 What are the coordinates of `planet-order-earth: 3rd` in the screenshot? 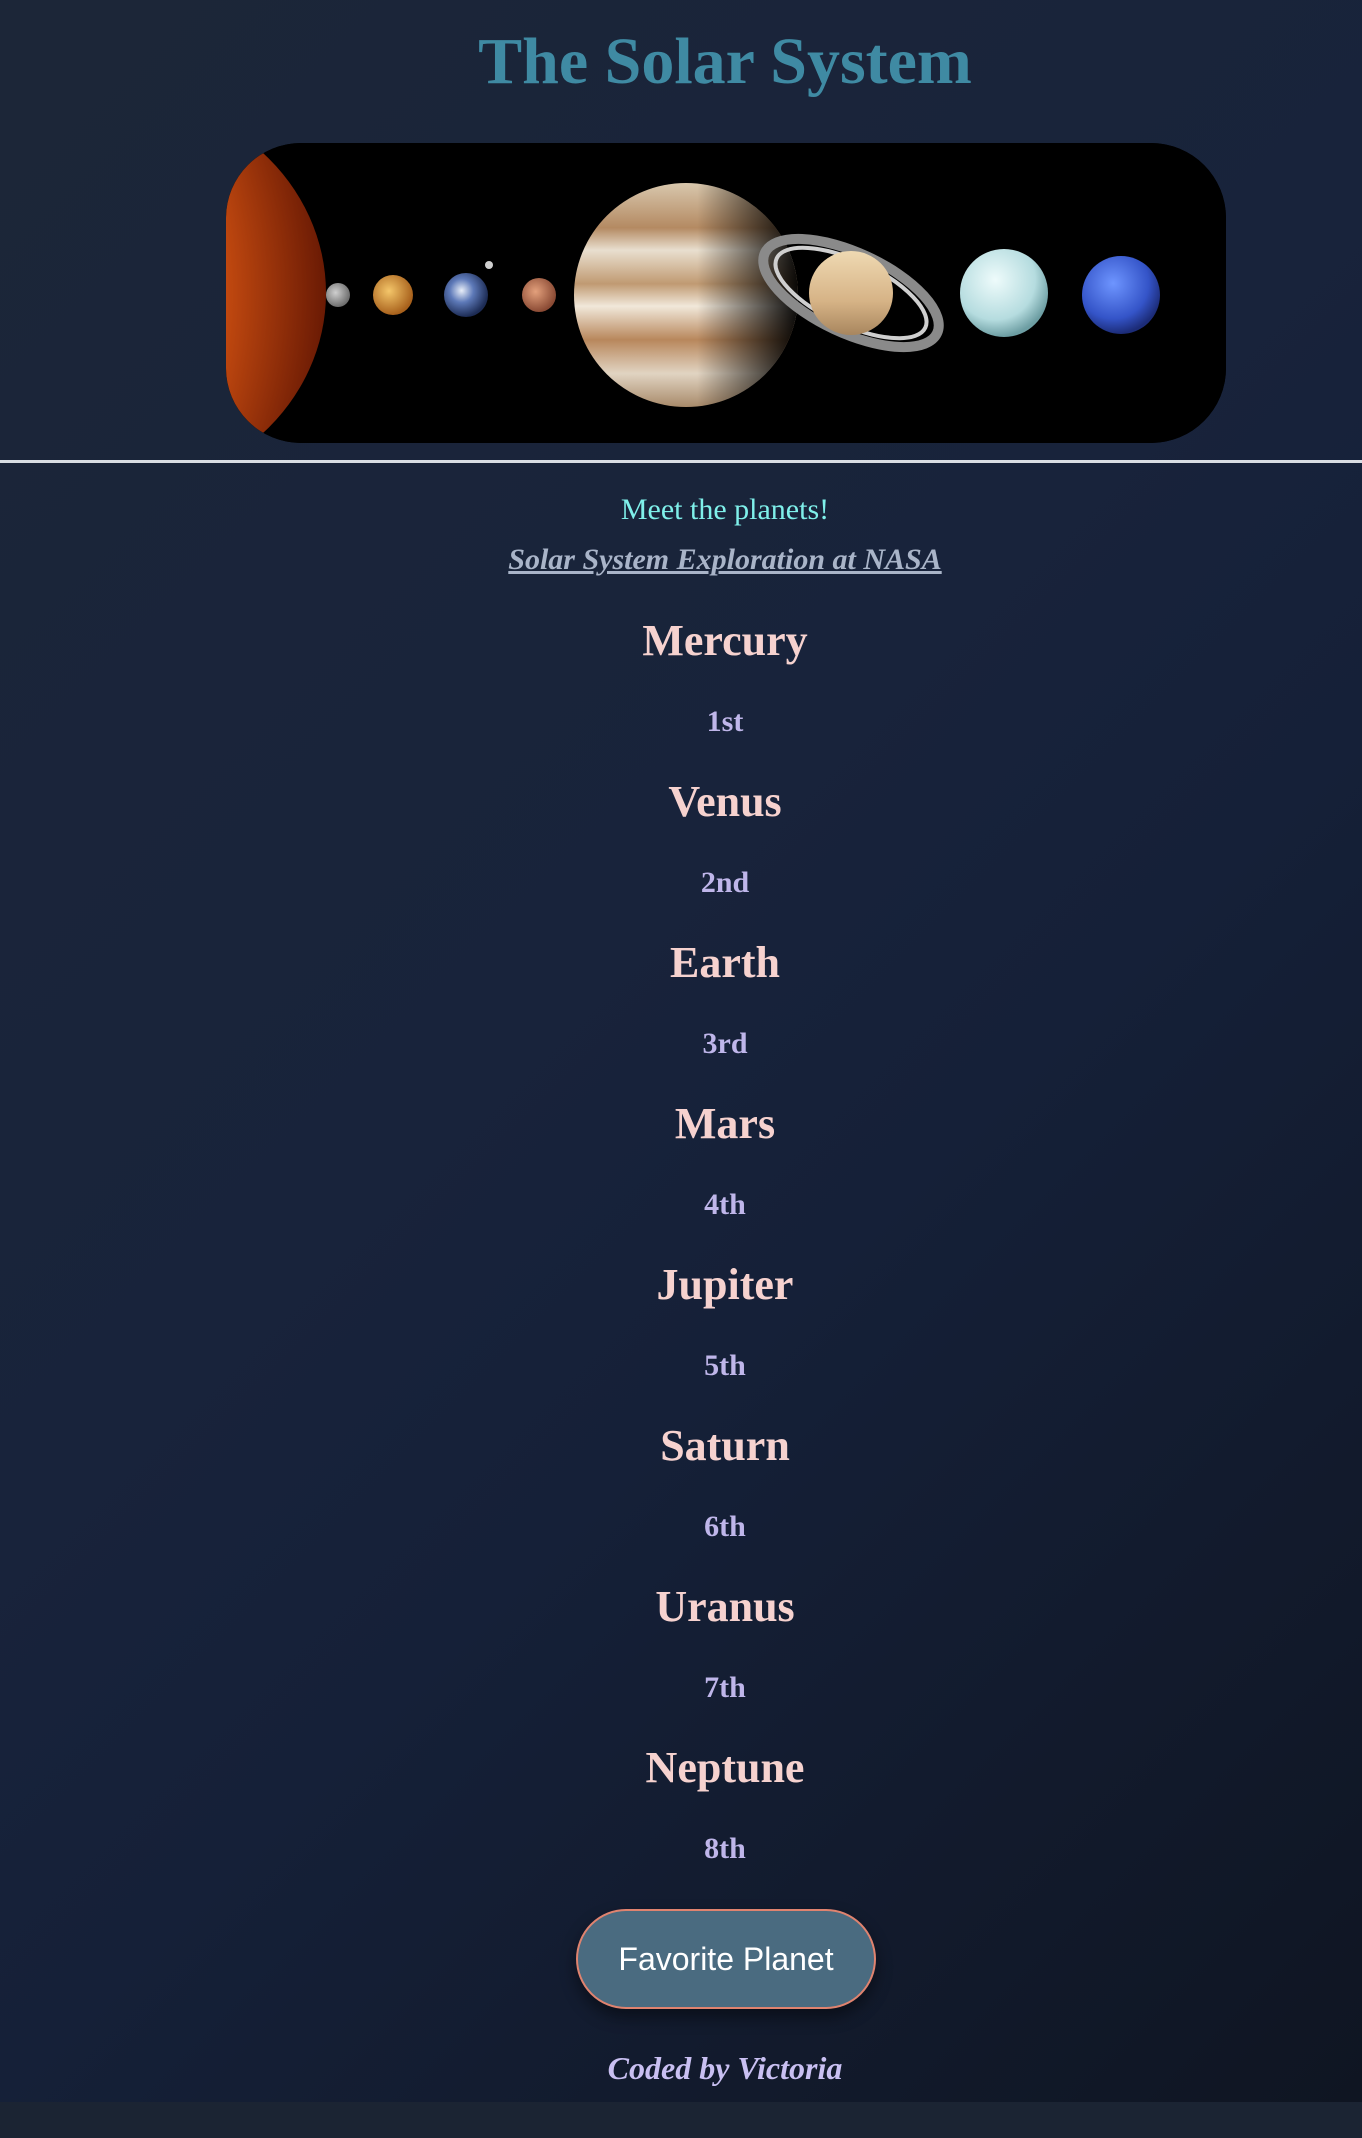 It's located at (725, 1043).